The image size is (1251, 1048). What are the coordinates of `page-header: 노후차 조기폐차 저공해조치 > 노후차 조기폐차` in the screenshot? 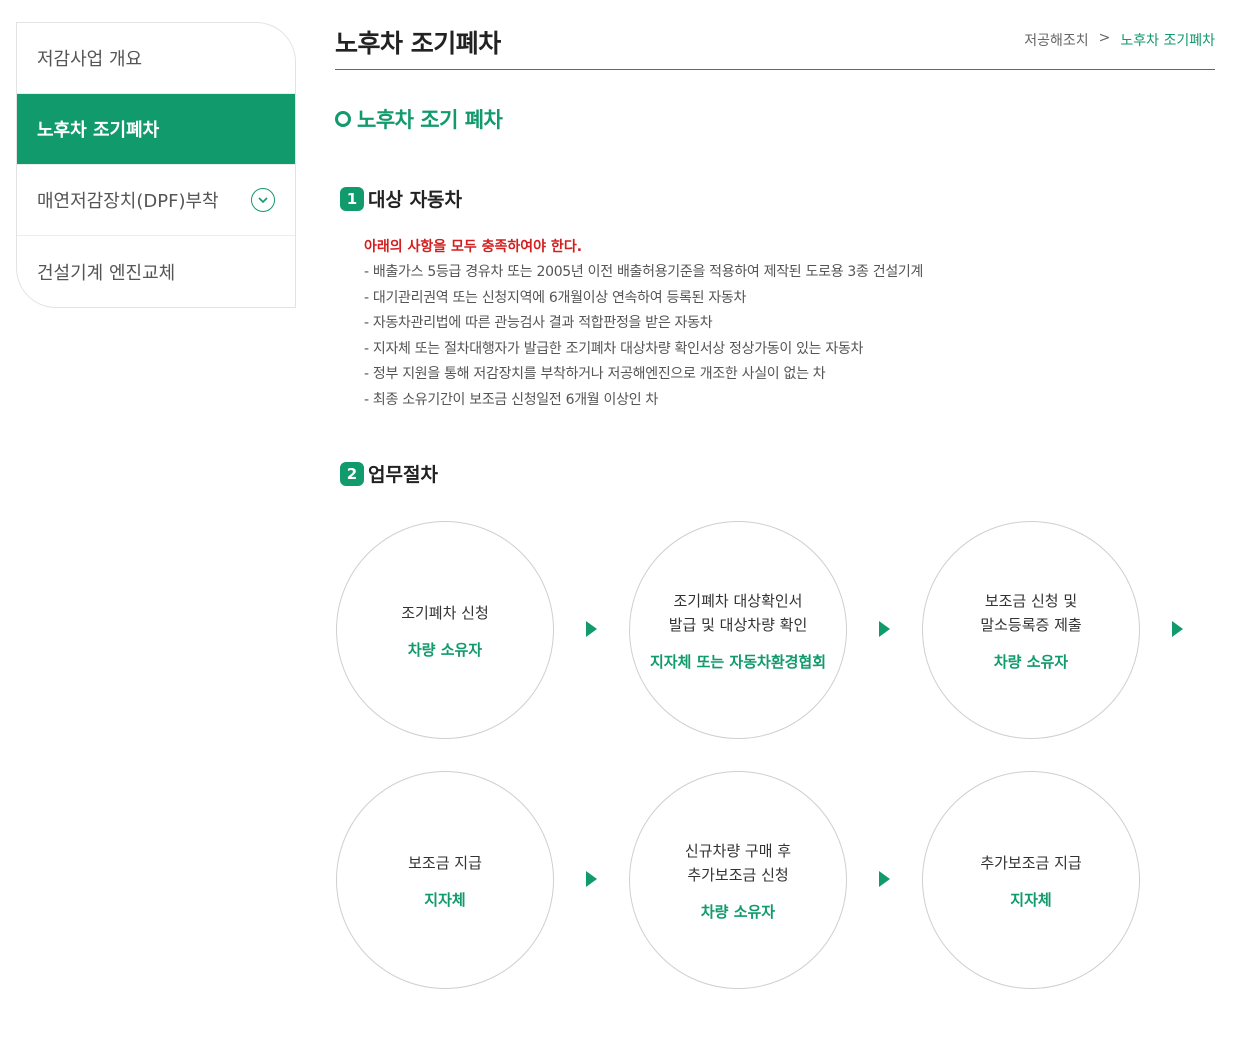 It's located at (775, 45).